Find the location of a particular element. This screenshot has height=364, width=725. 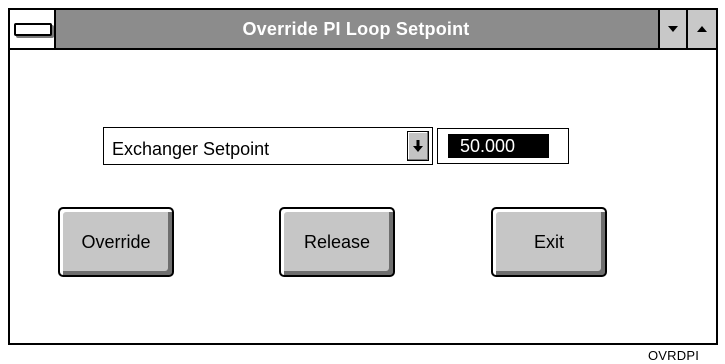

override-button: Override is located at coordinates (116, 242).